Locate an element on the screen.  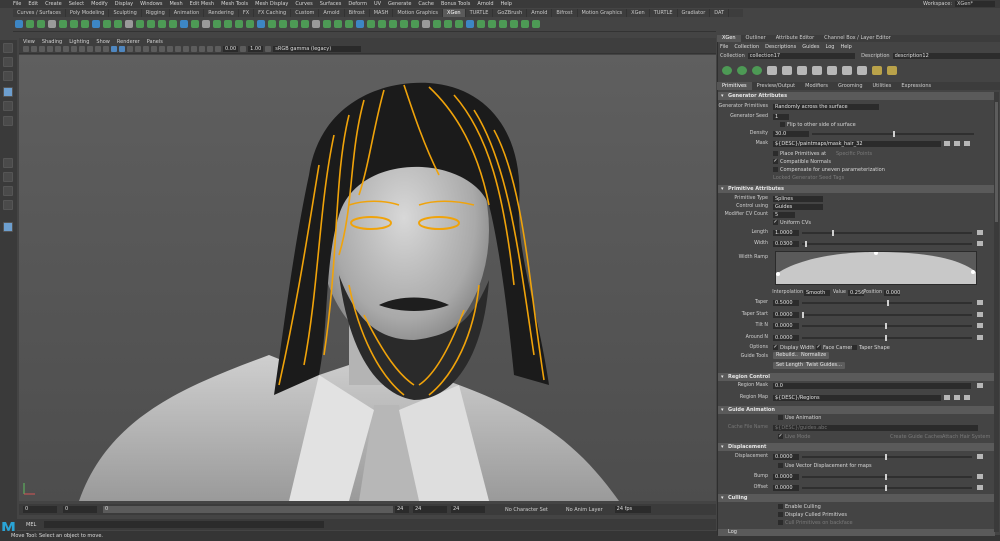
gamma-field: 1.00 is located at coordinates (256, 49).